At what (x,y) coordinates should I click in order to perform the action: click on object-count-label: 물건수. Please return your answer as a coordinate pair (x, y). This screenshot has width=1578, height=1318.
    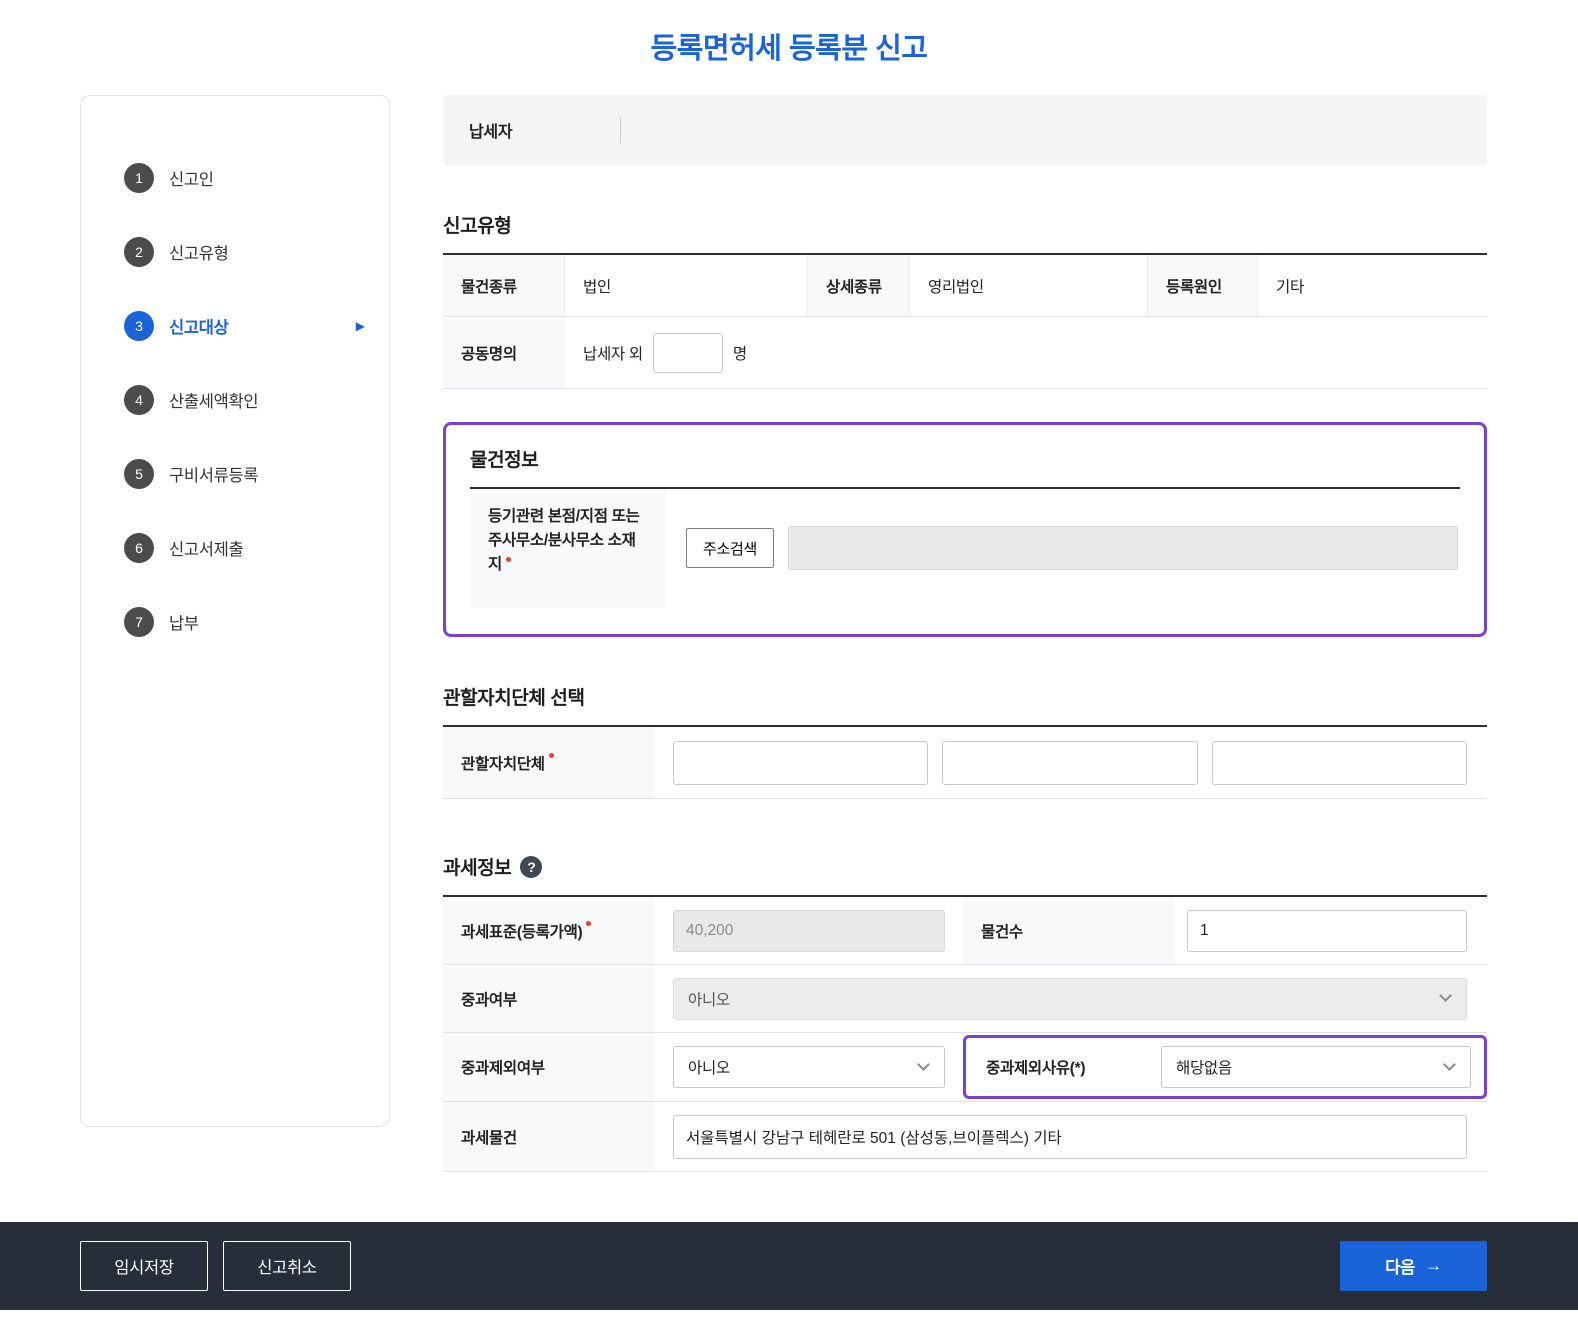
    Looking at the image, I should click on (1069, 930).